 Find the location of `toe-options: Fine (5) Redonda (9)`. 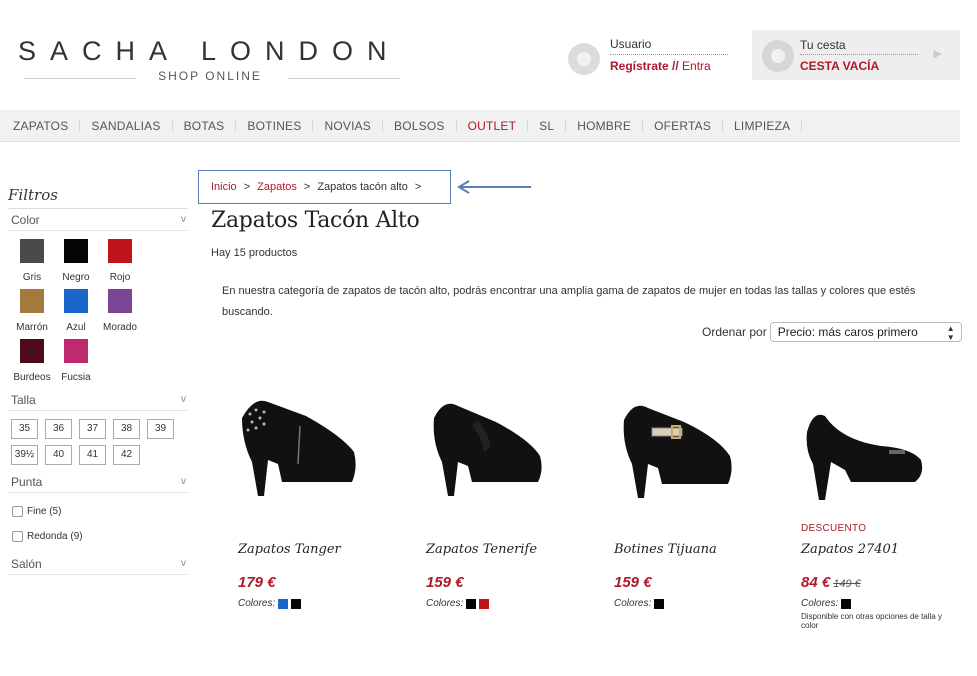

toe-options: Fine (5) Redonda (9) is located at coordinates (98, 523).